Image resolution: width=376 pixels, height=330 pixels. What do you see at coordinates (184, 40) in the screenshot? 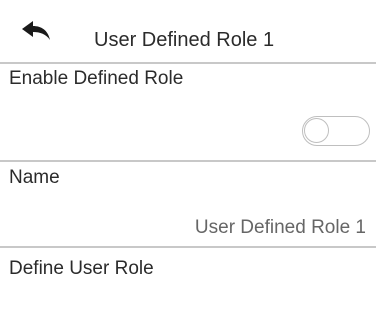
I see `page-title: User Defined Role 1` at bounding box center [184, 40].